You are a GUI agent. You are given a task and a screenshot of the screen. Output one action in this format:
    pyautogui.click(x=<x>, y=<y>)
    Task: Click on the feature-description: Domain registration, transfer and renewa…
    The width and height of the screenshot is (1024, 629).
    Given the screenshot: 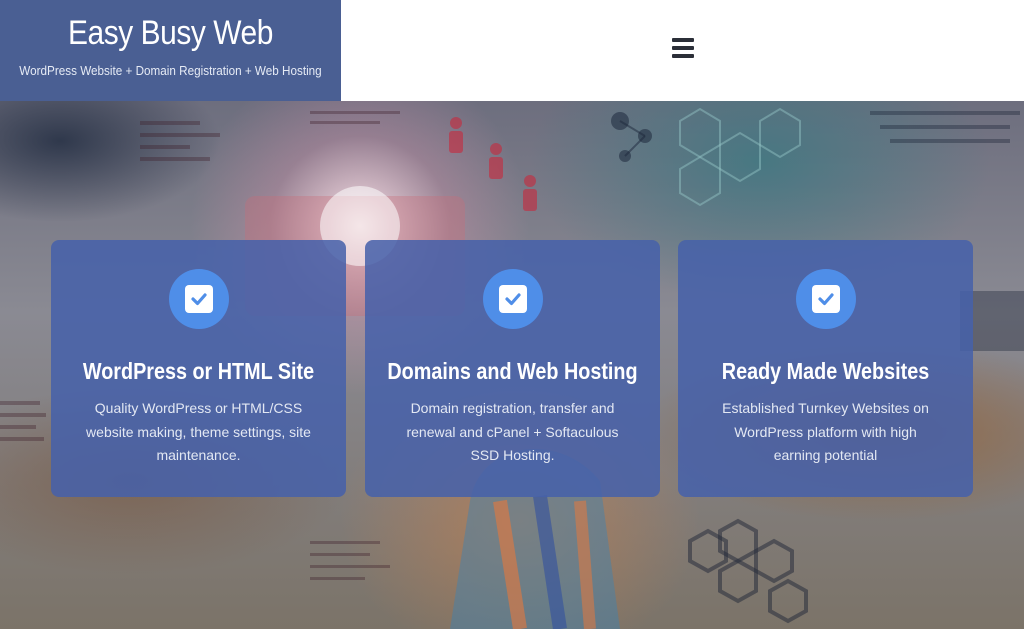 What is the action you would take?
    pyautogui.click(x=512, y=431)
    